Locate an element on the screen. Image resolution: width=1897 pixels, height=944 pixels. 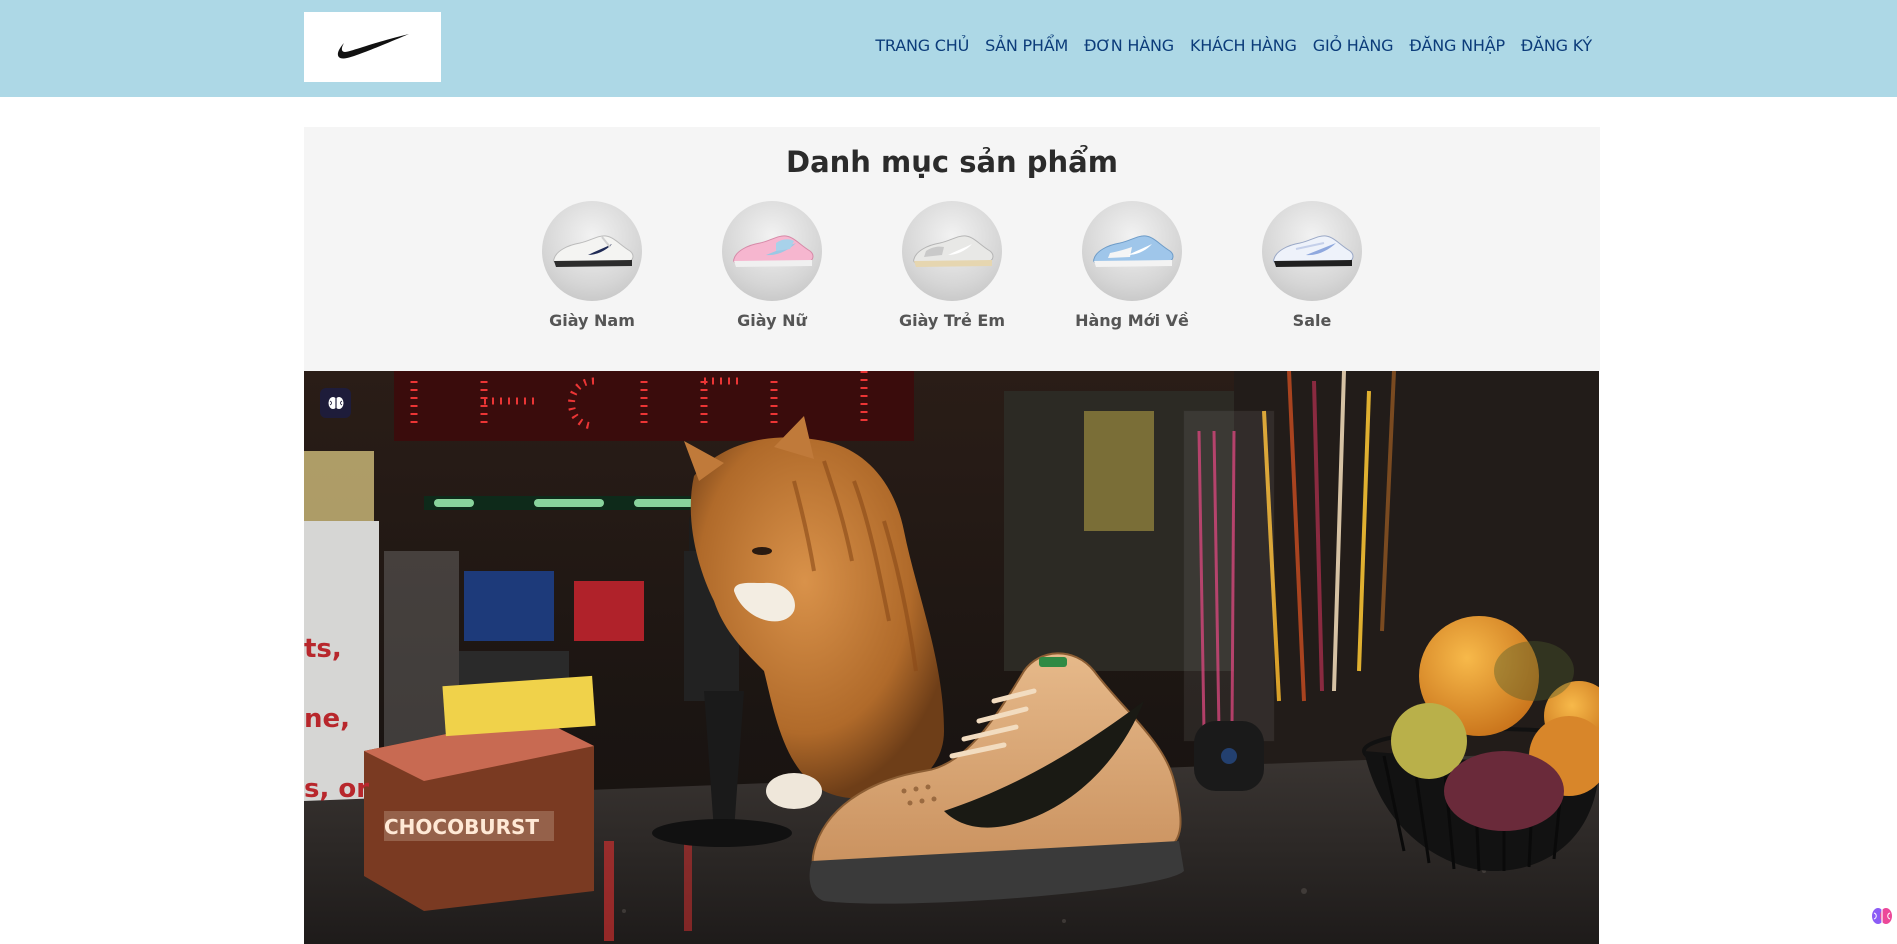
brain-icon is located at coordinates (335, 403).